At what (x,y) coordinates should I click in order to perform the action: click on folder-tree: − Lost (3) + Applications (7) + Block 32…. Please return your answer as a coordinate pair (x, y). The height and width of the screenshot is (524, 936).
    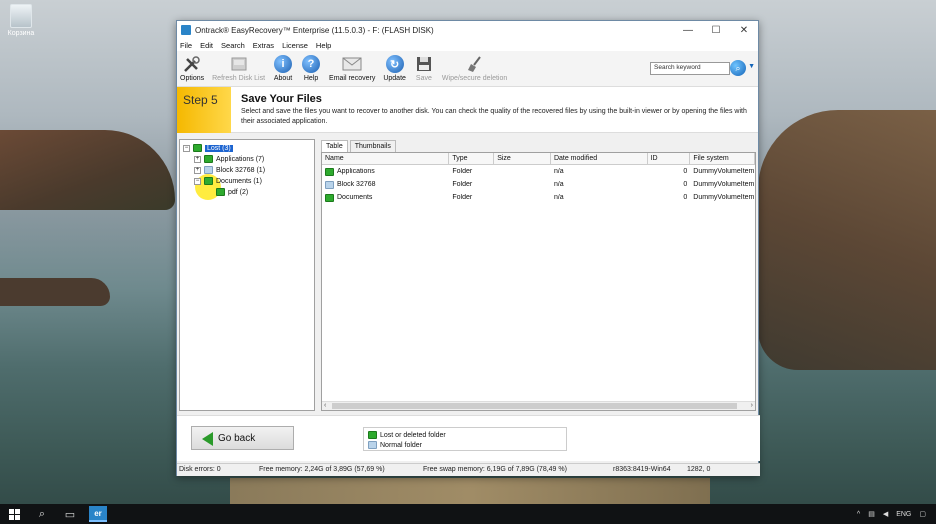
    Looking at the image, I should click on (247, 275).